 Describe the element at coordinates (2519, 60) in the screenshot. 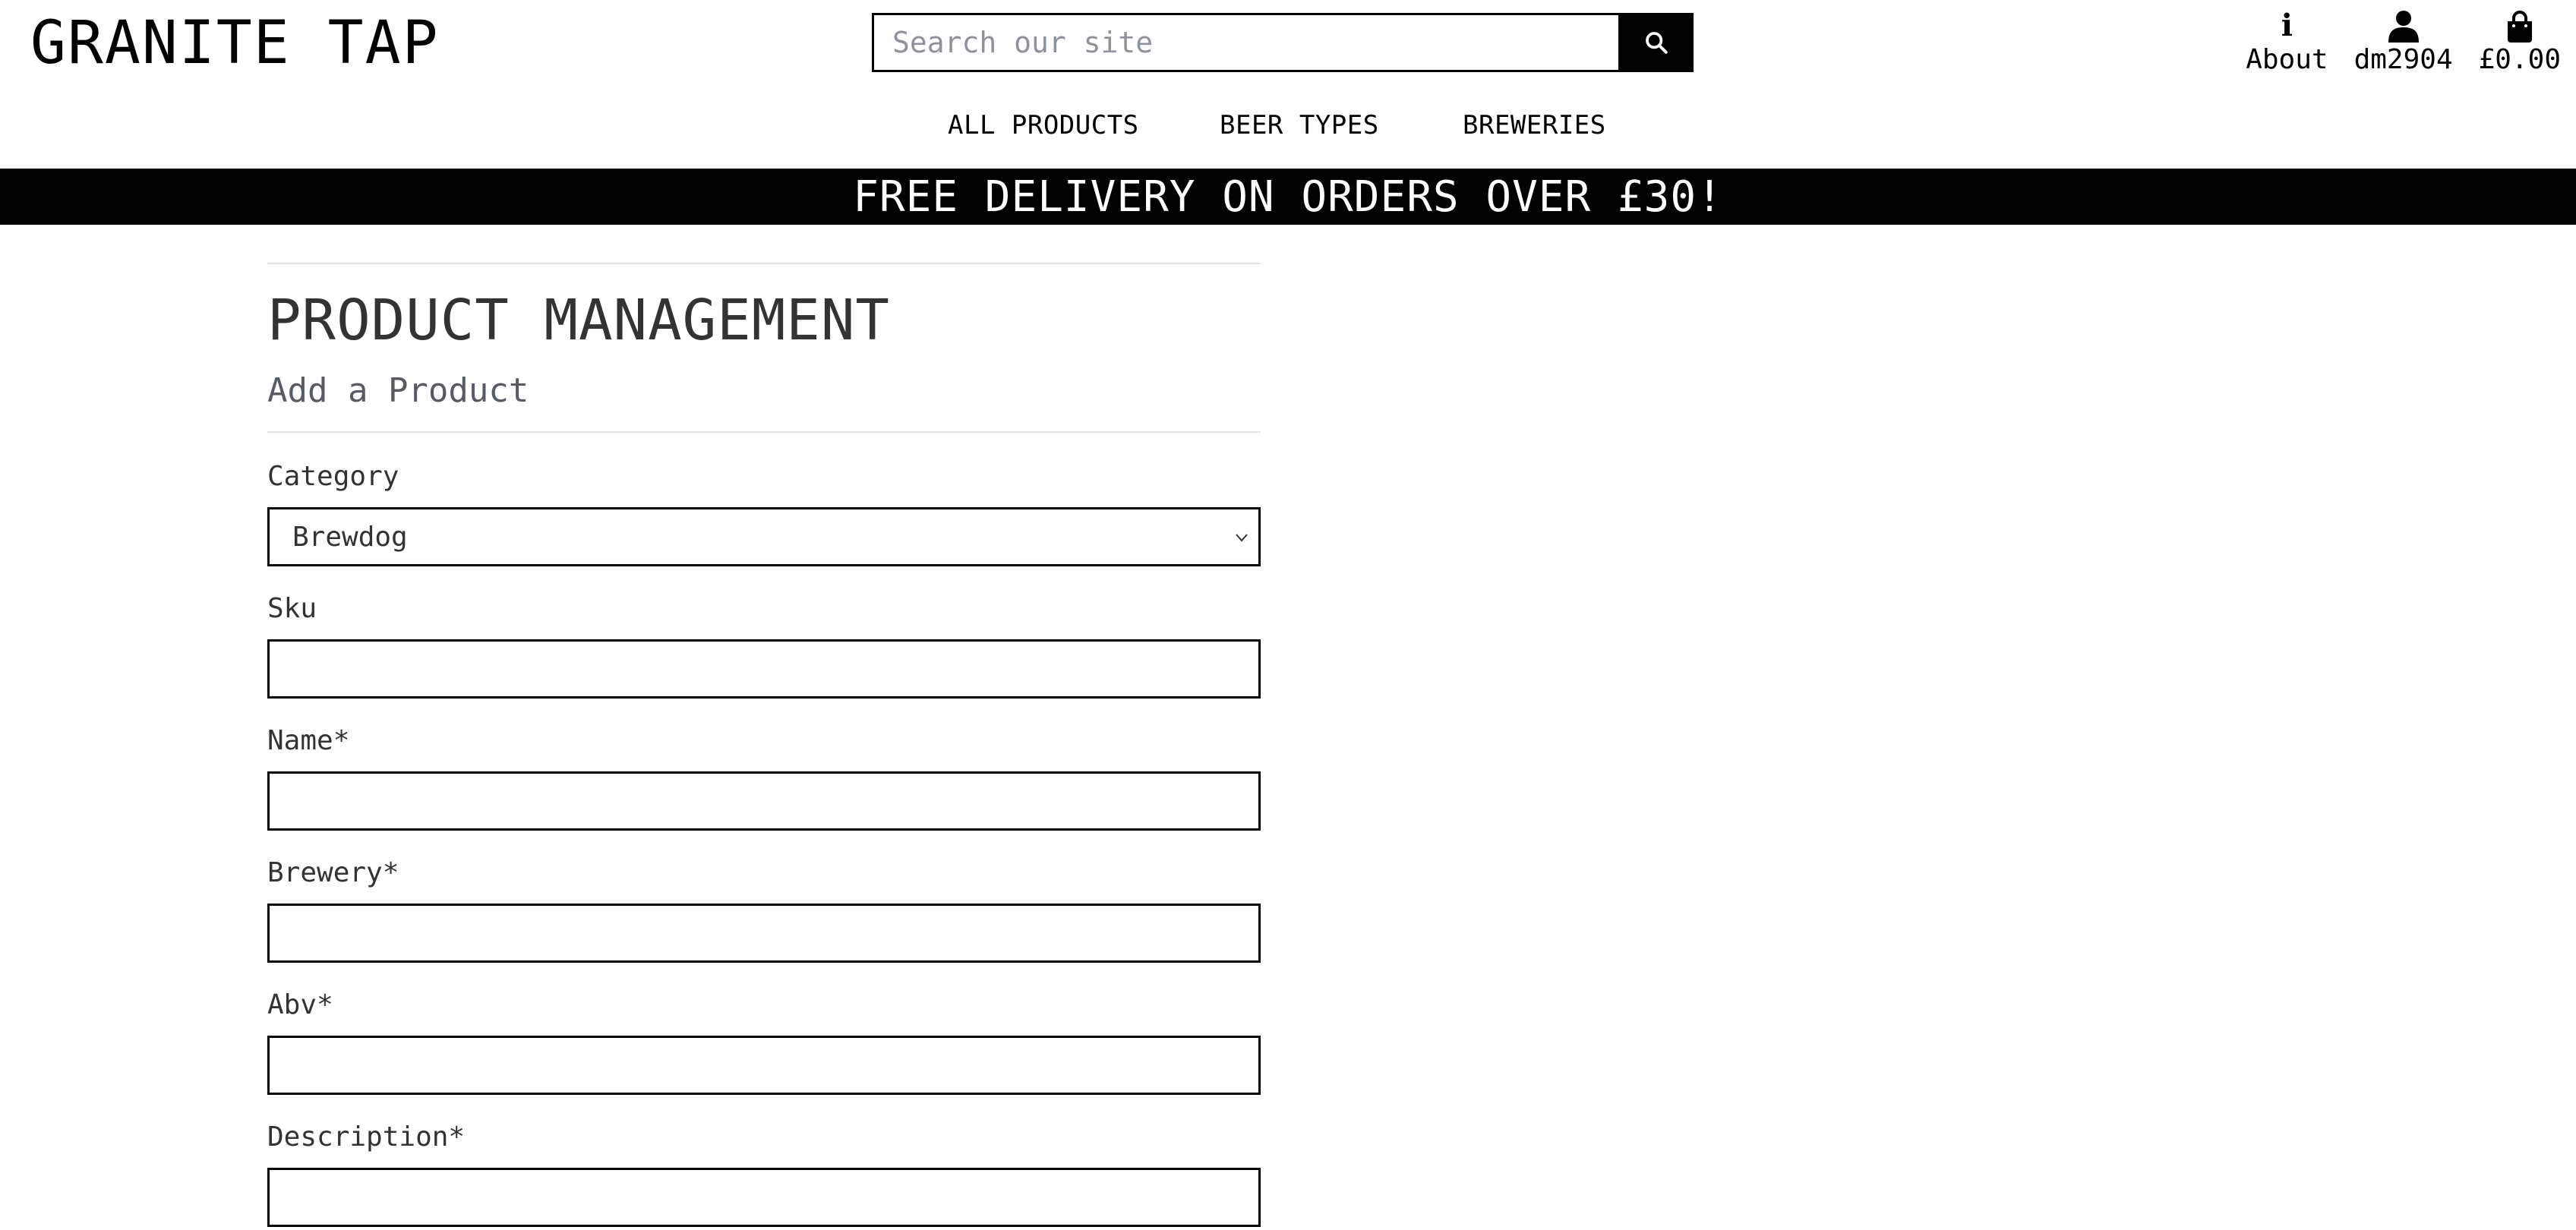

I see `bag-total-label: £0.00` at that location.